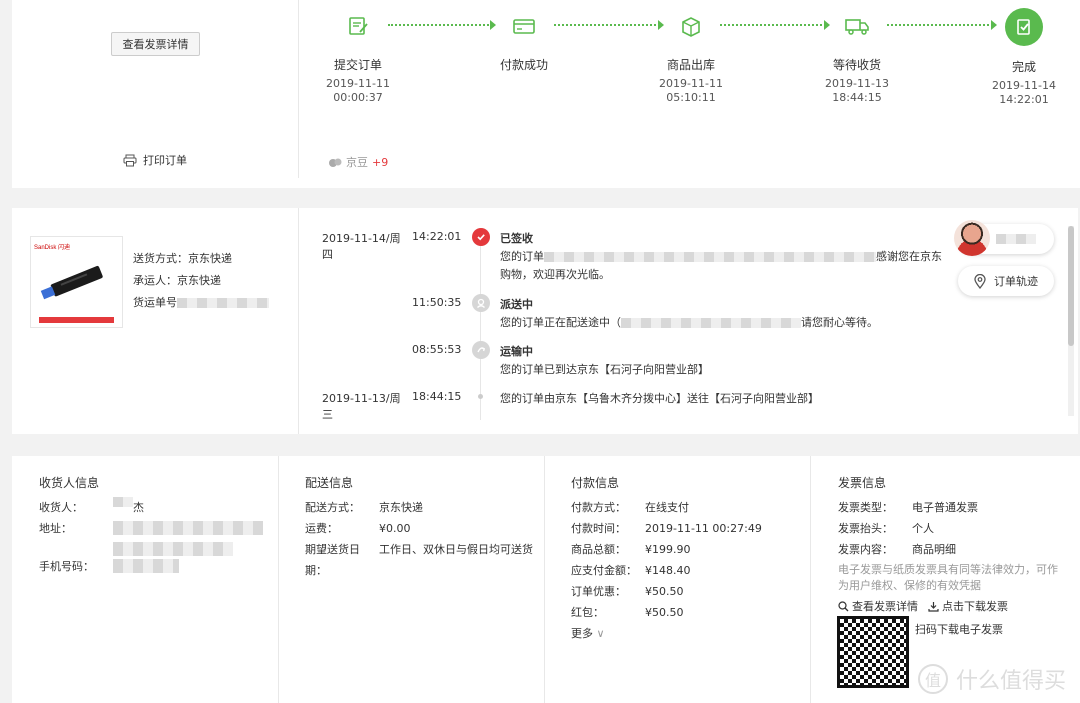  I want to click on event-text: 您的订单正在配送途中（ 请您耐心等待。, so click(689, 322).